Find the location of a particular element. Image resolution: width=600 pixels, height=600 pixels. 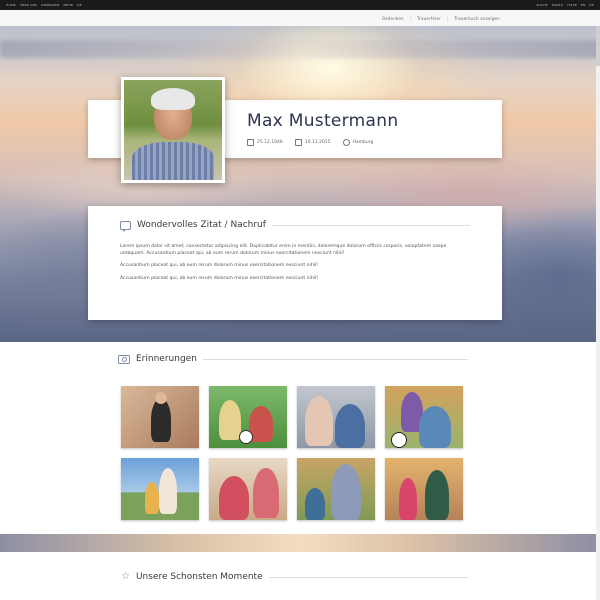

top-link: KONTO is located at coordinates (558, 5).